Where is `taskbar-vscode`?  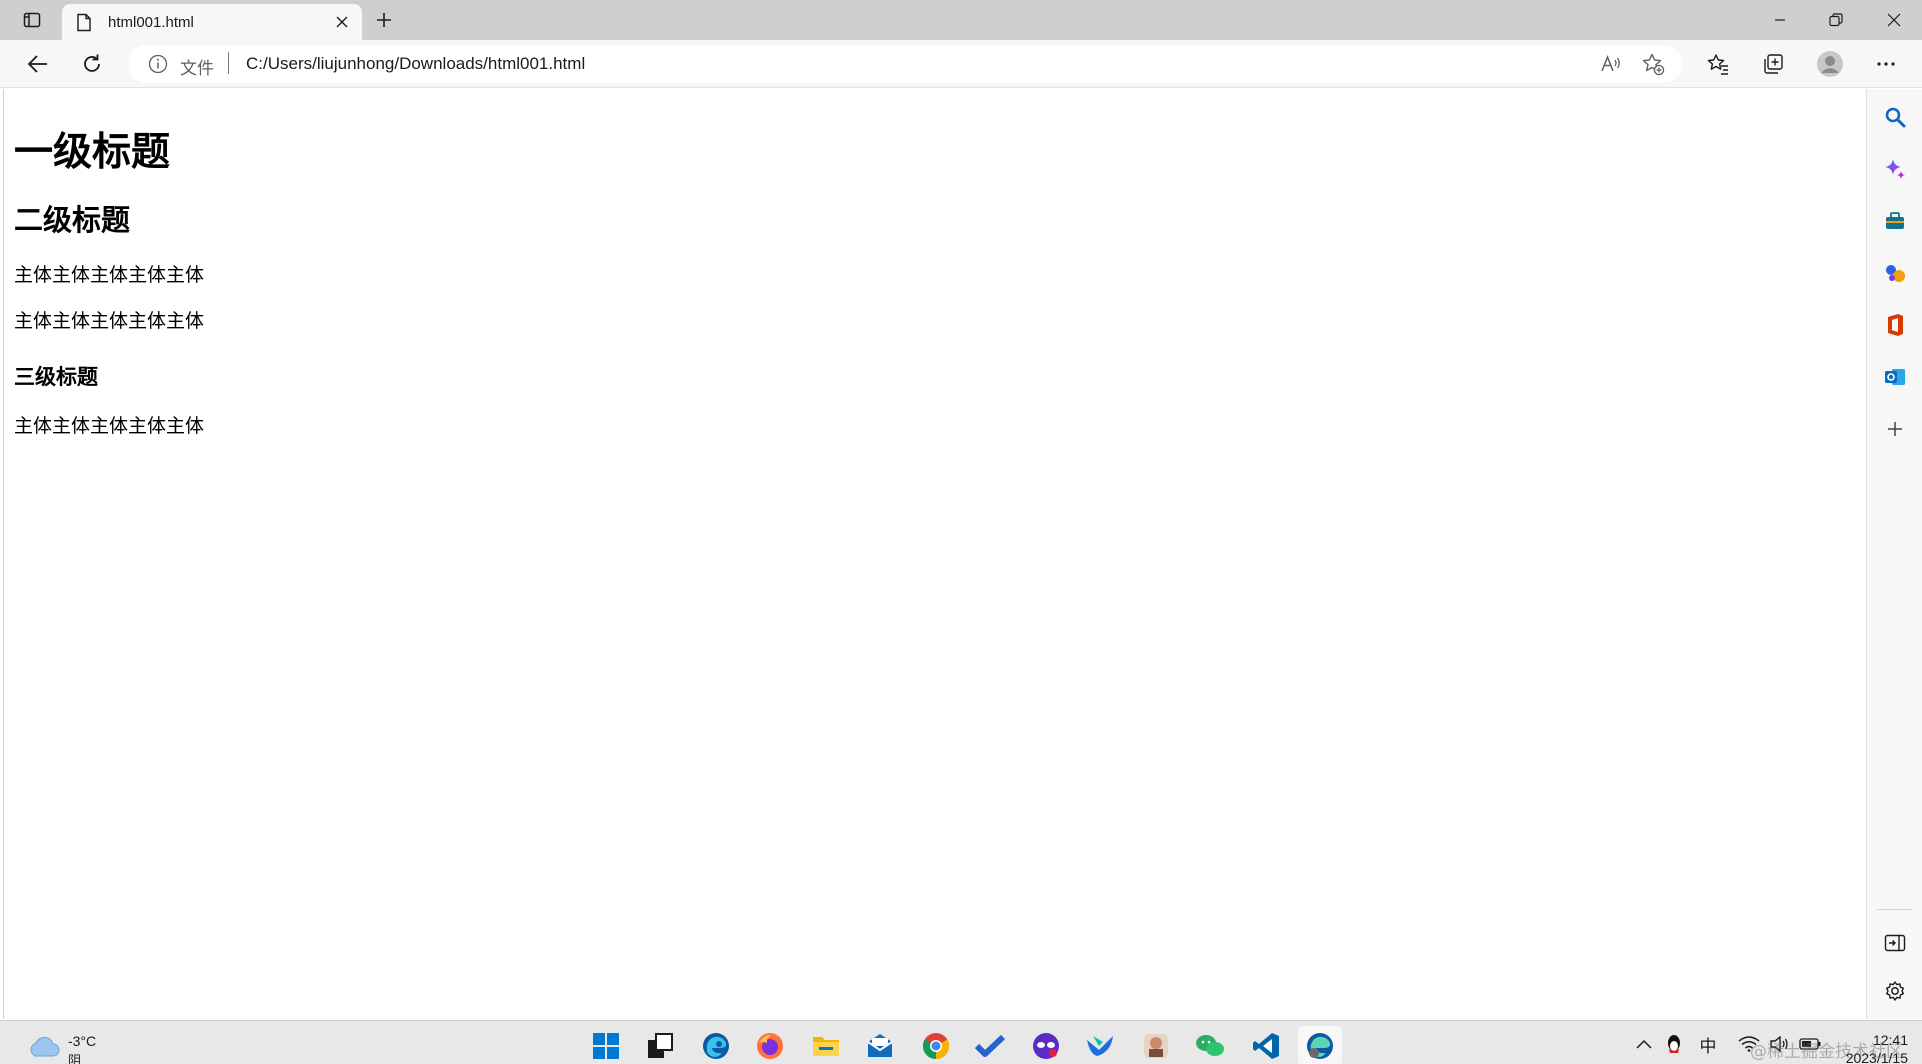 taskbar-vscode is located at coordinates (1266, 1045).